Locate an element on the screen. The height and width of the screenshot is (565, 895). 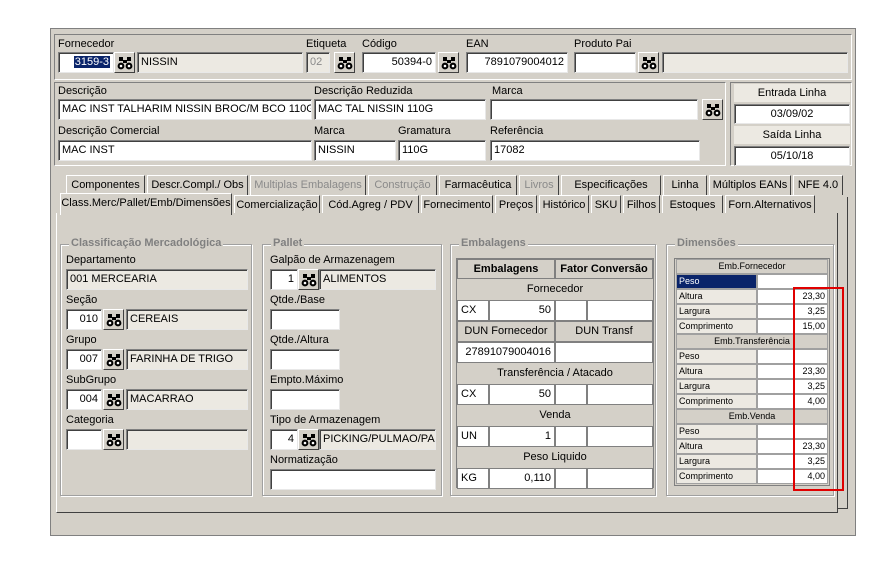
grupo-code-field: 007 is located at coordinates (84, 359).